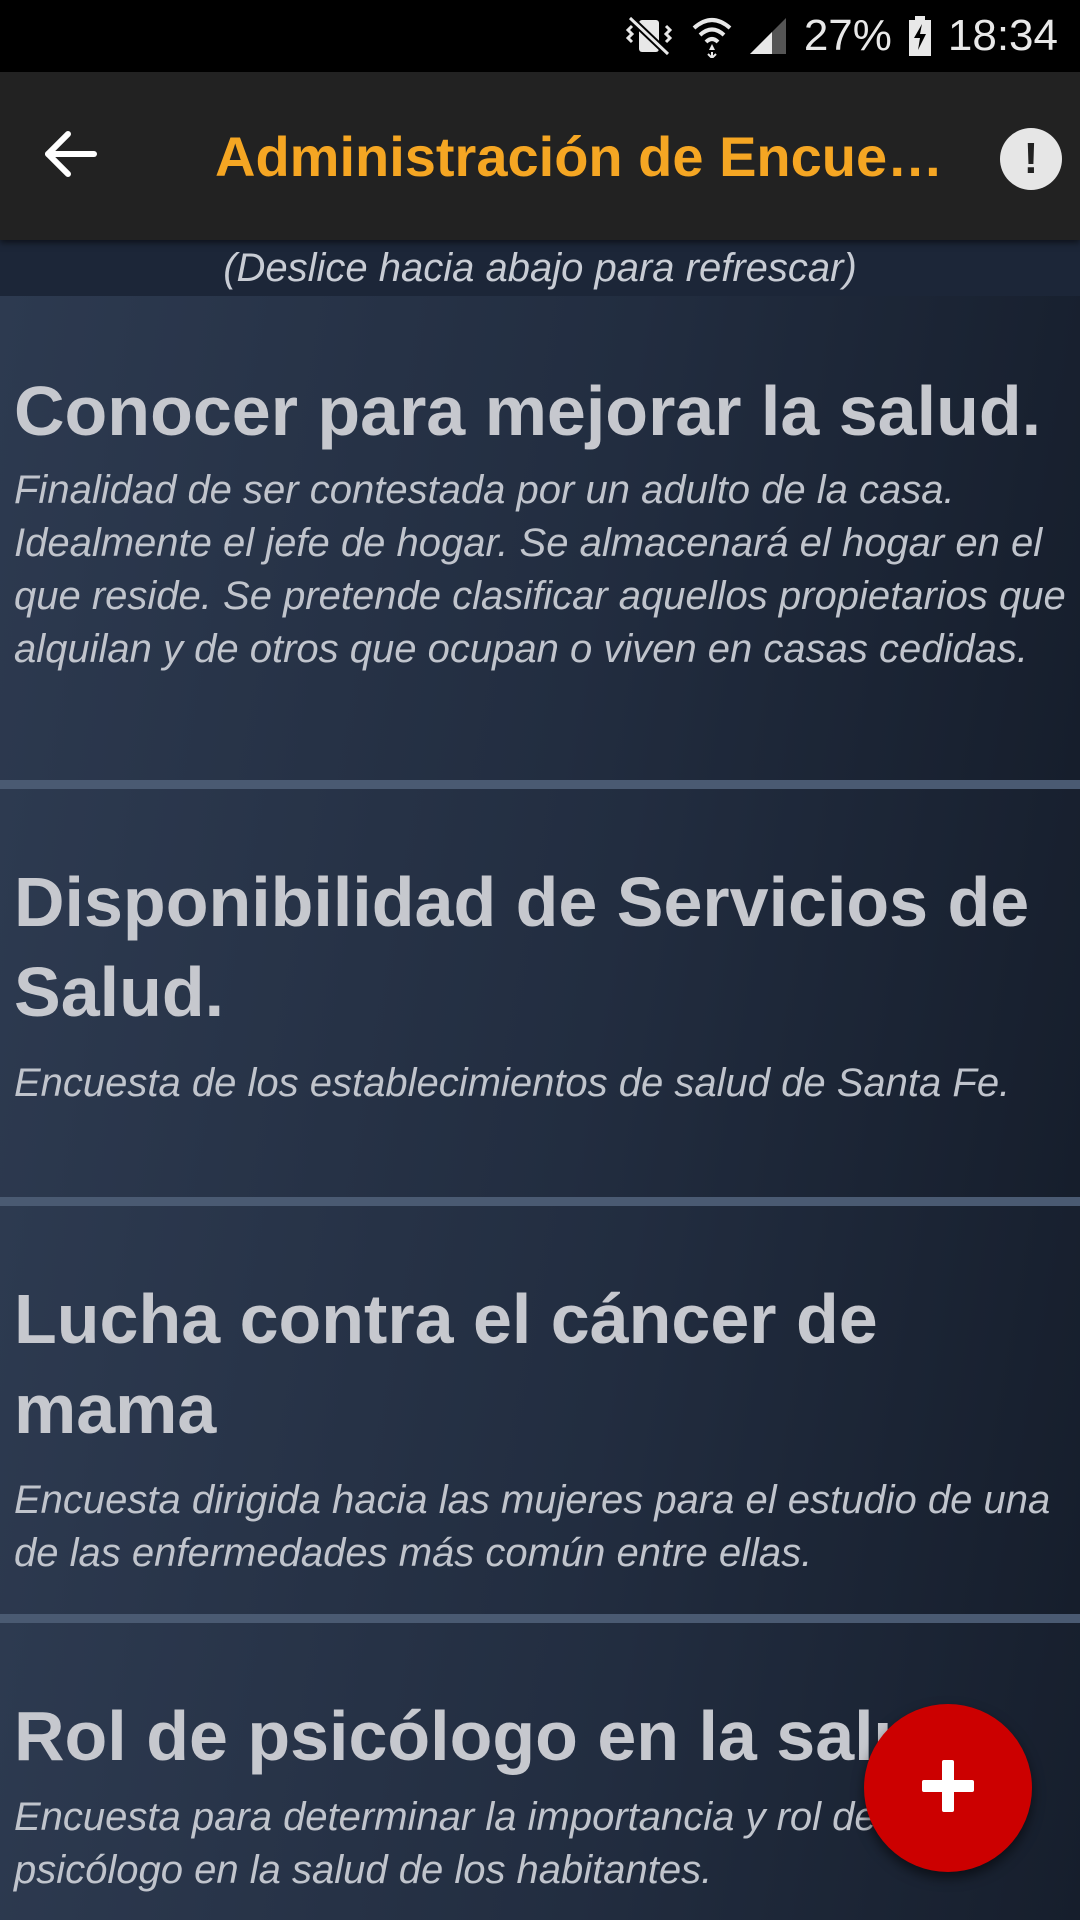  I want to click on add-survey-button, so click(948, 1788).